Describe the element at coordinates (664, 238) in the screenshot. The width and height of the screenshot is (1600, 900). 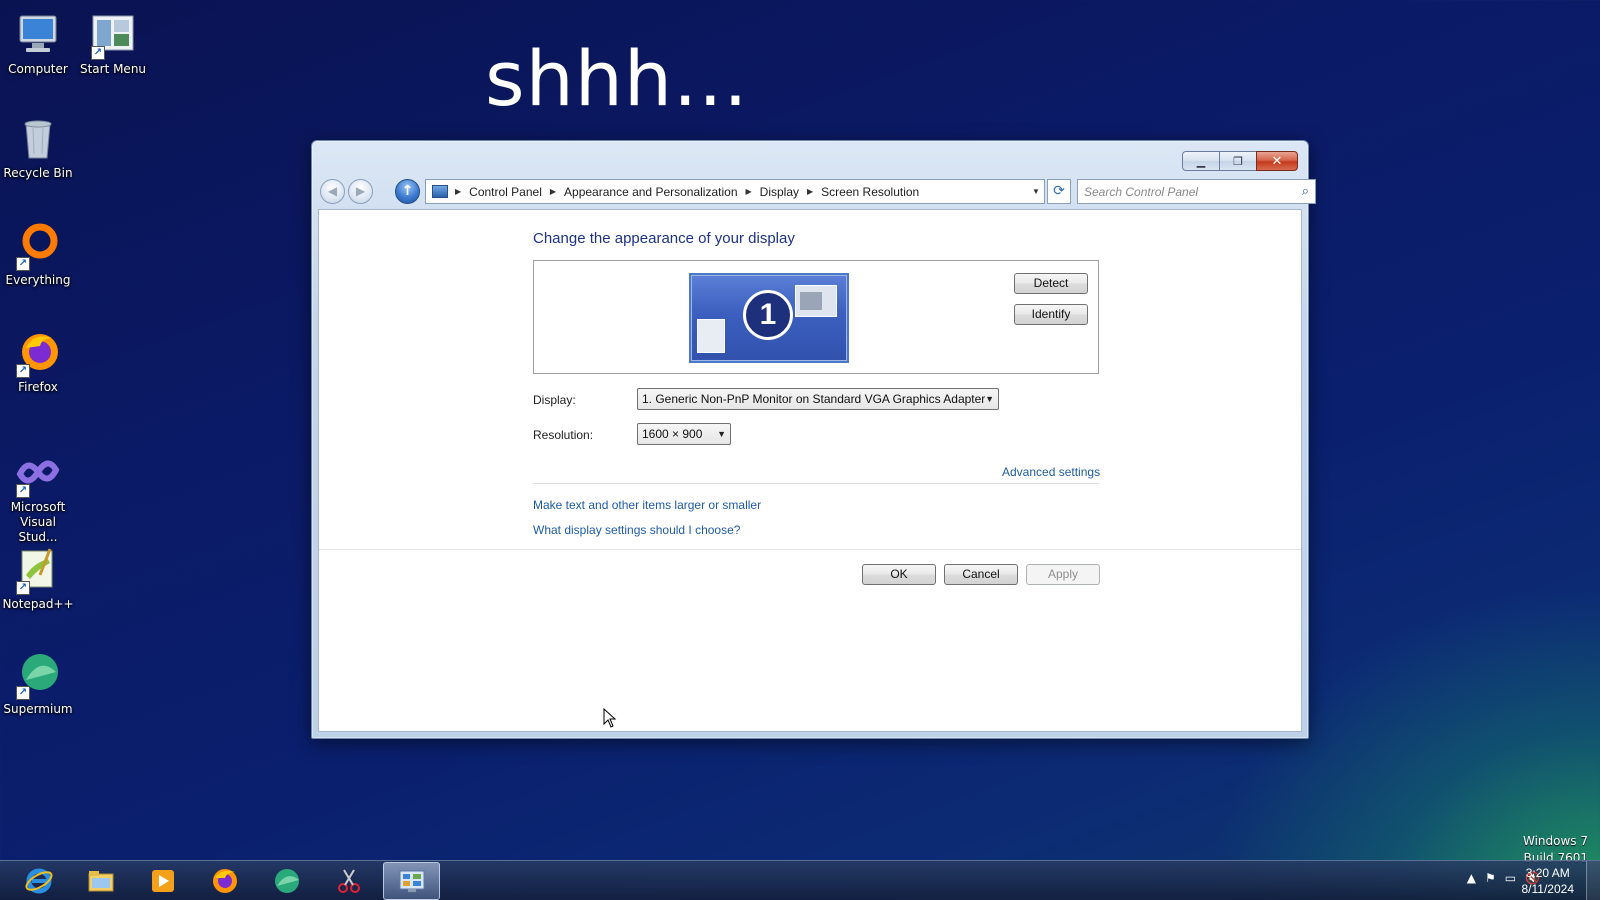
I see `page-title: Change the appearance of your display` at that location.